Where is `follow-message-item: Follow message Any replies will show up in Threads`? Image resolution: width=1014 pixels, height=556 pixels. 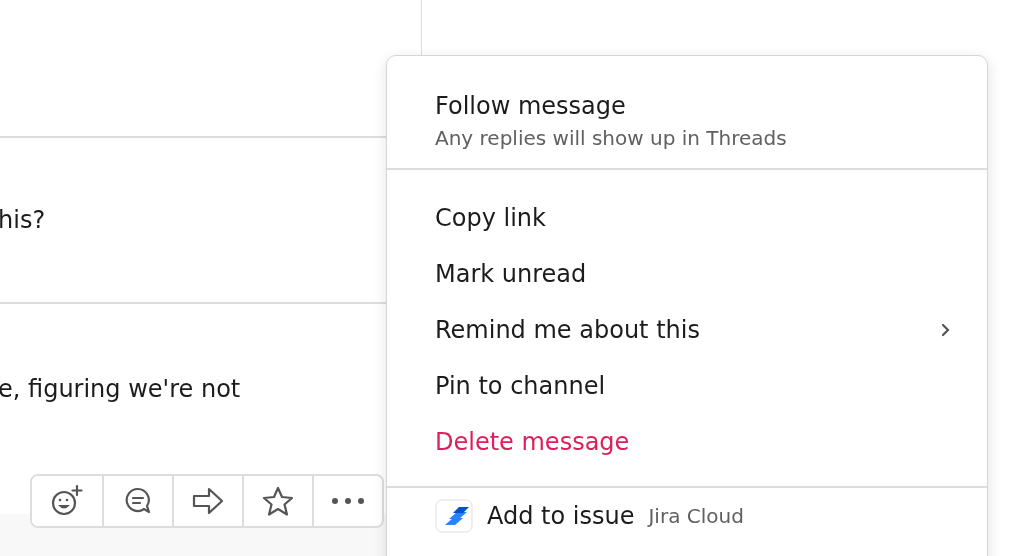 follow-message-item: Follow message Any replies will show up in Threads is located at coordinates (687, 117).